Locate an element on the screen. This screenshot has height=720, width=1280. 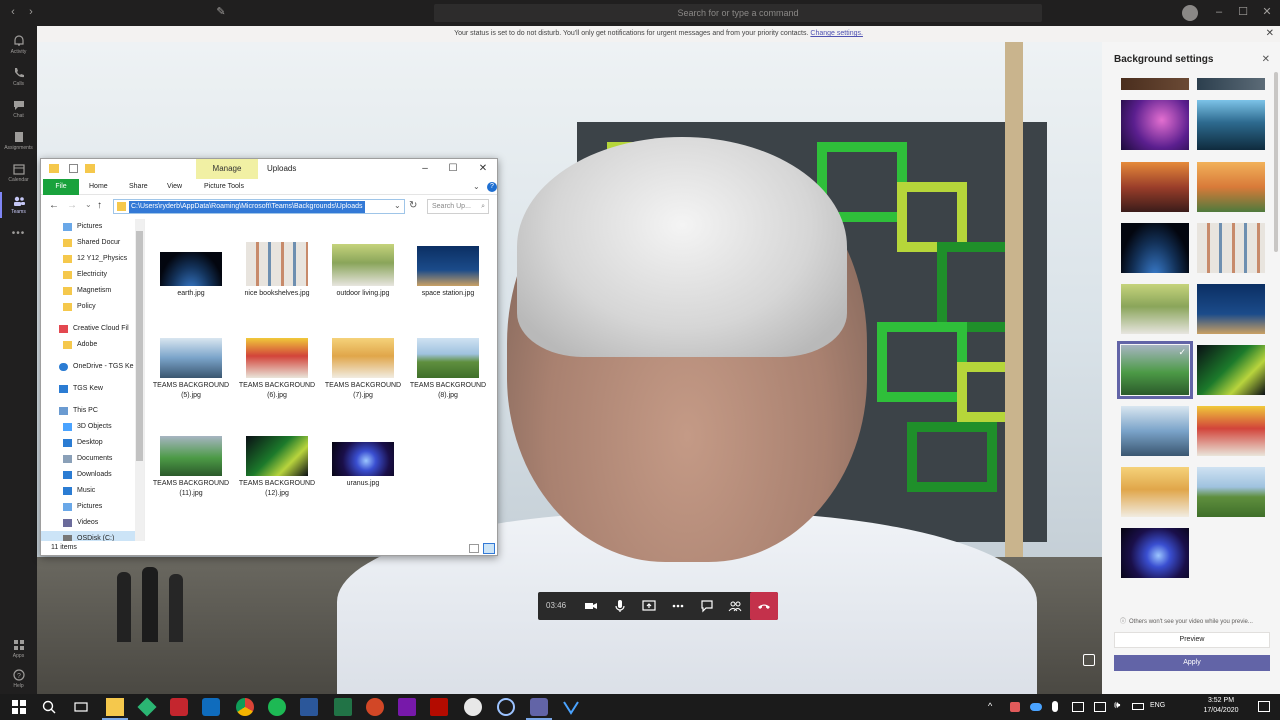
media-app-icon is located at coordinates (179, 707).